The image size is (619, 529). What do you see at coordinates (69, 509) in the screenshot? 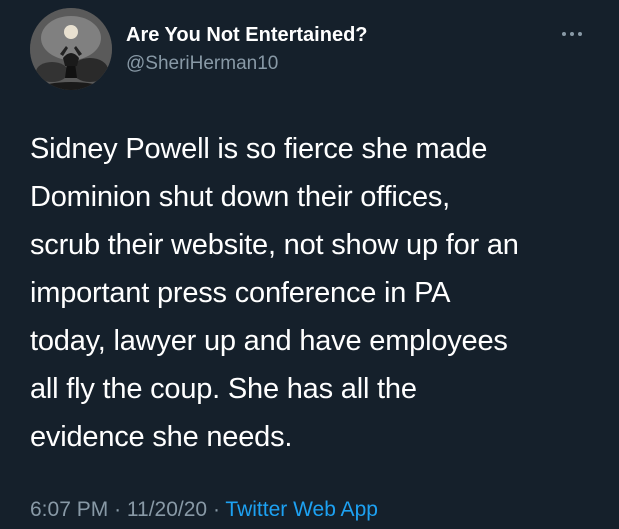
I see `tweet-time: 6:07 PM` at bounding box center [69, 509].